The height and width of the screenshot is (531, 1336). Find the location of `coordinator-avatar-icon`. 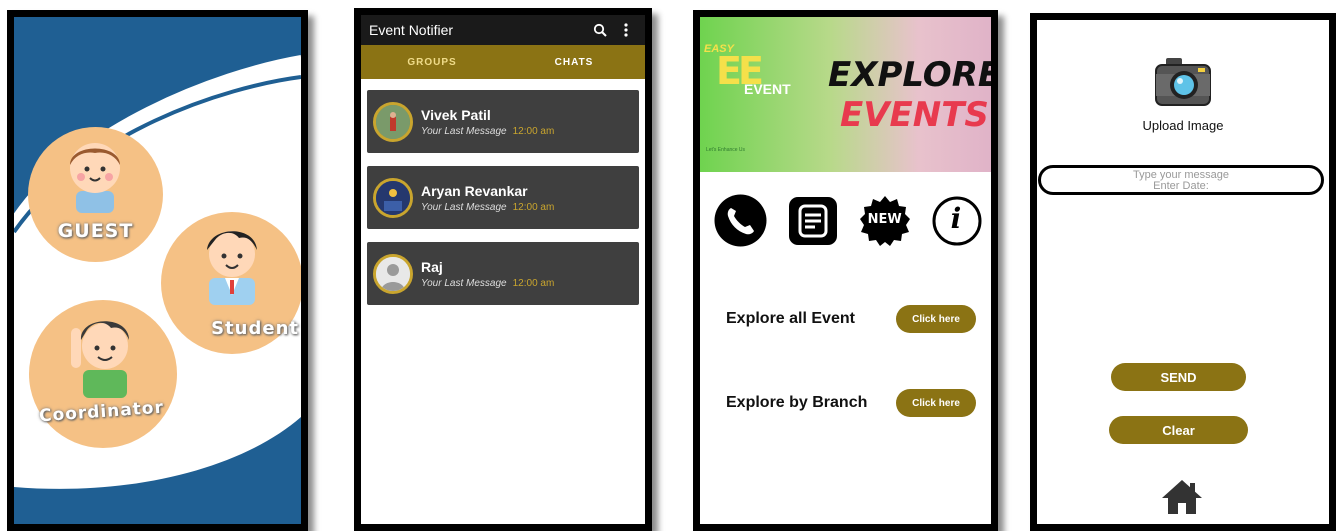

coordinator-avatar-icon is located at coordinates (100, 359).